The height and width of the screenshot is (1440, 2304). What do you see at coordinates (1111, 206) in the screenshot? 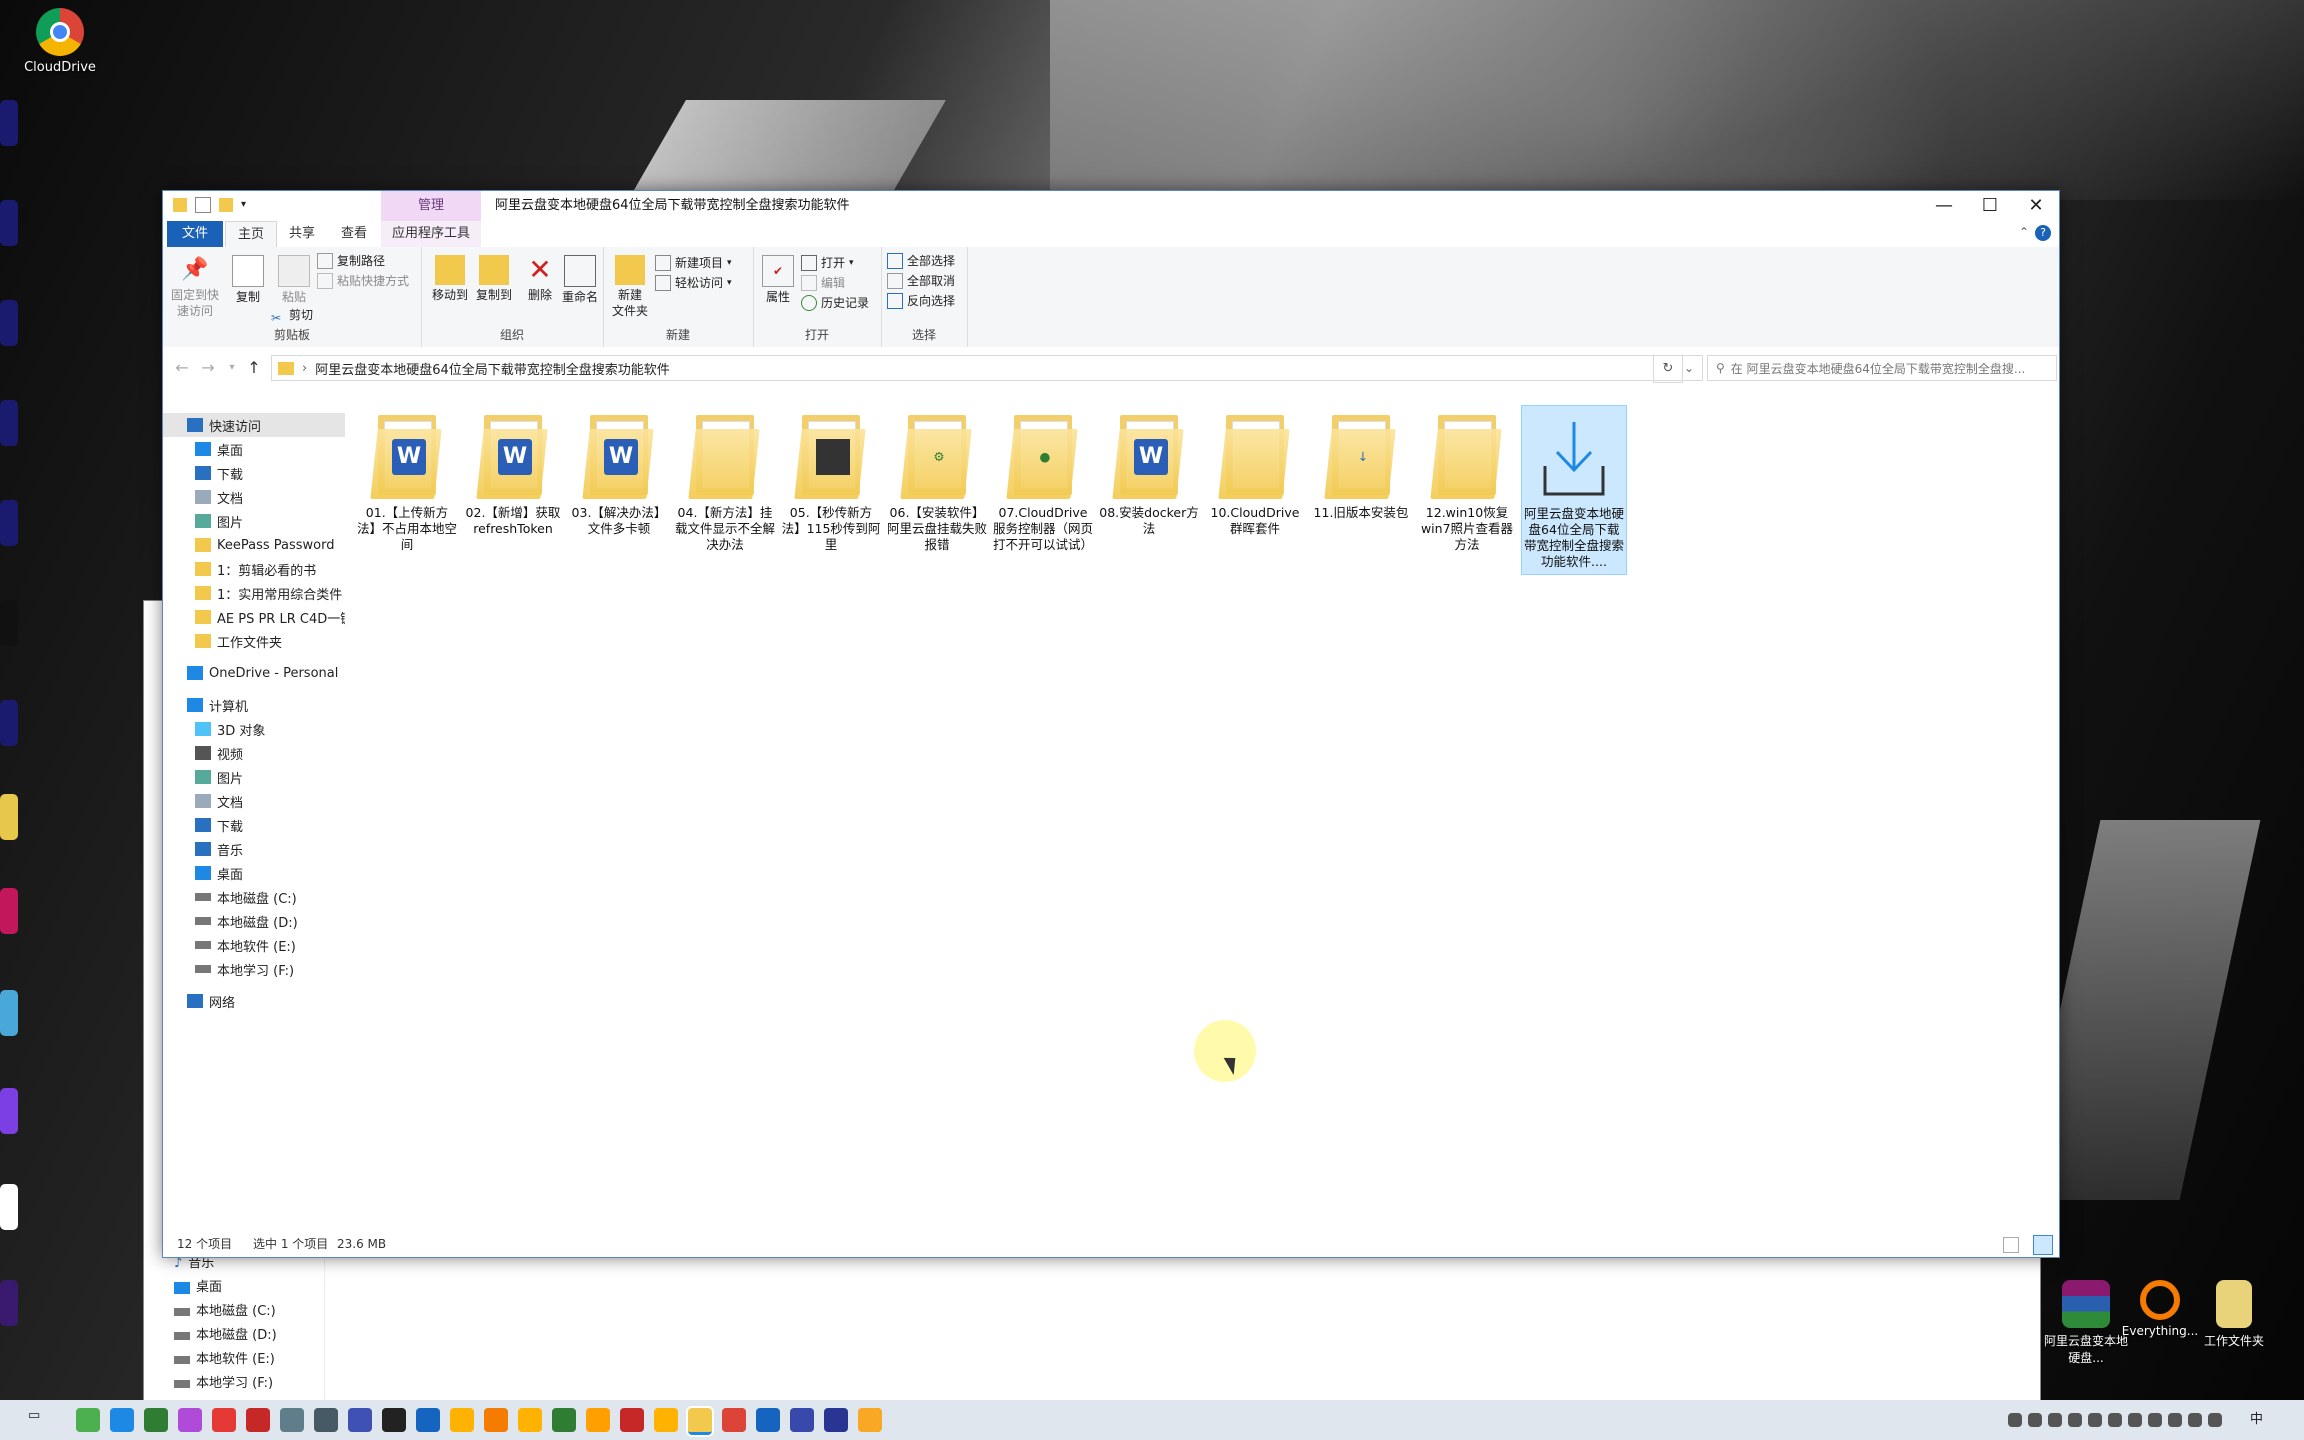
I see `title-bar: ▾ 管理 阿里云盘变本地硬盘64位全局下载带宽控制全盘搜索功能软件 — ☐ ✕` at bounding box center [1111, 206].